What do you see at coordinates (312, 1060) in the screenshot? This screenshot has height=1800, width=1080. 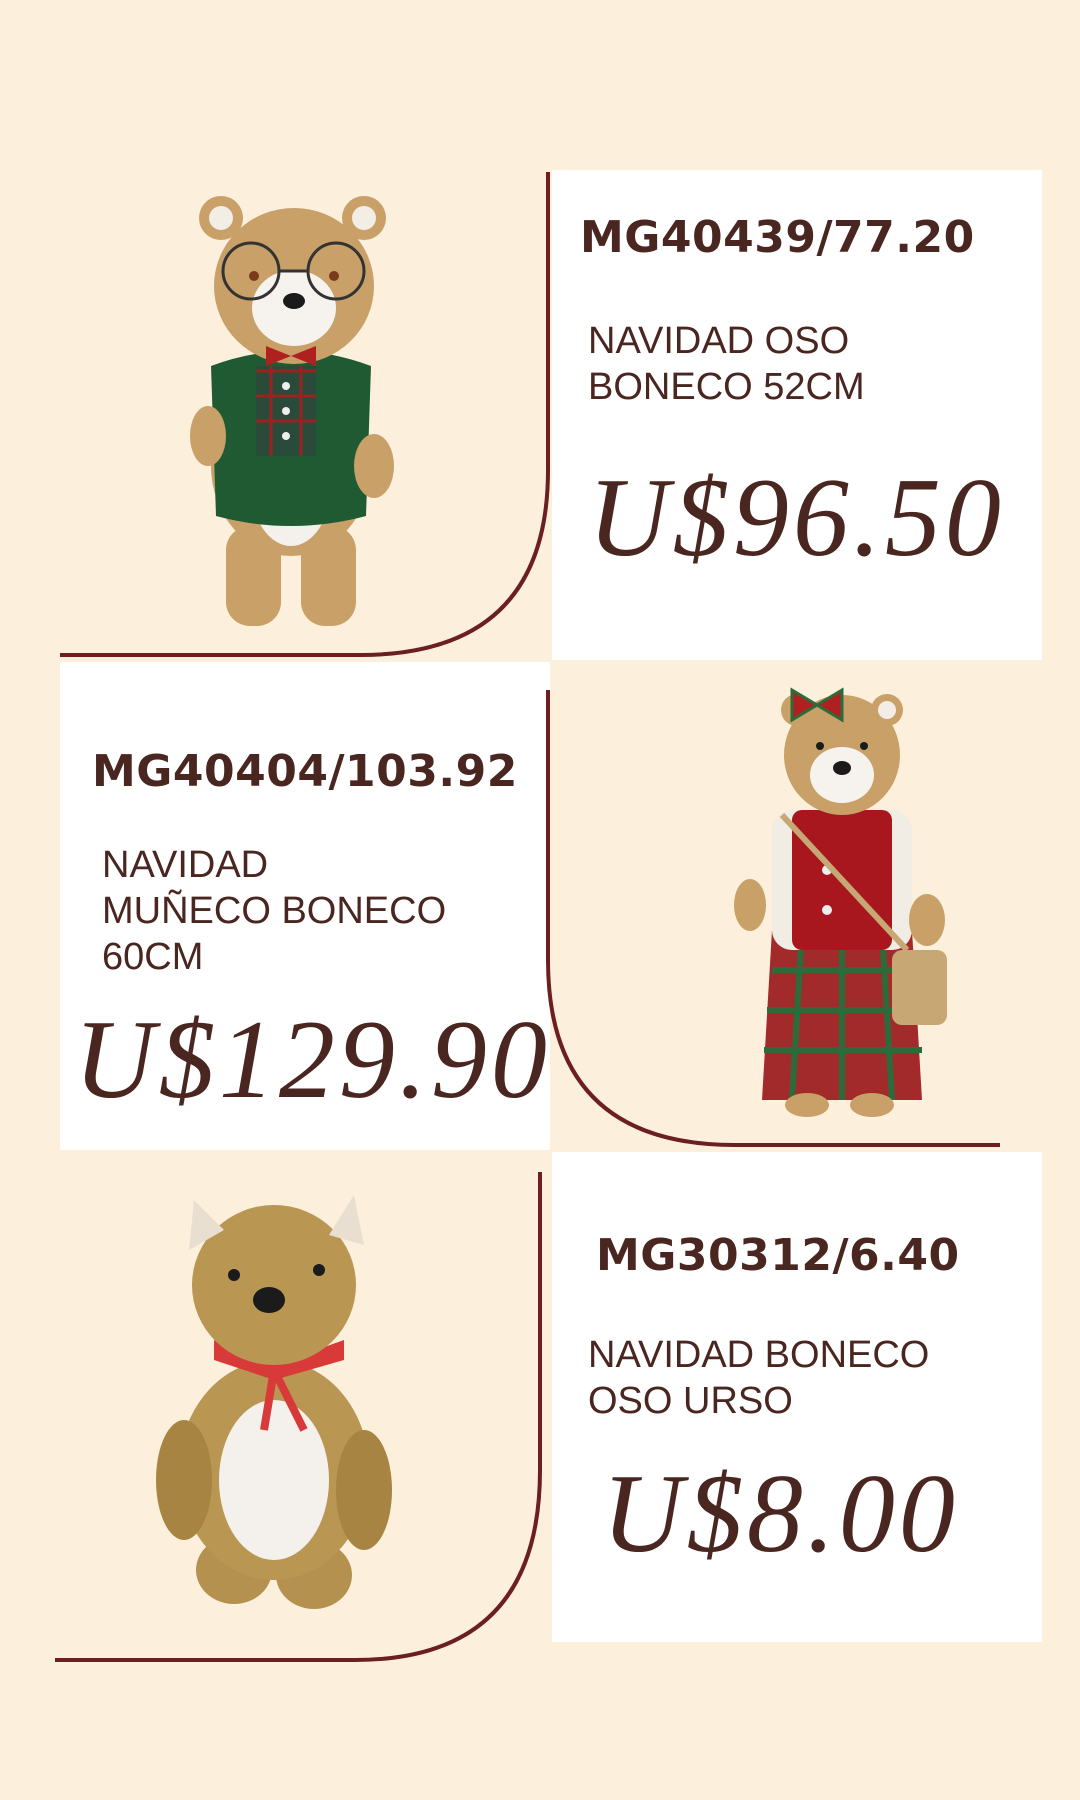 I see `product-2-price: U$129.90` at bounding box center [312, 1060].